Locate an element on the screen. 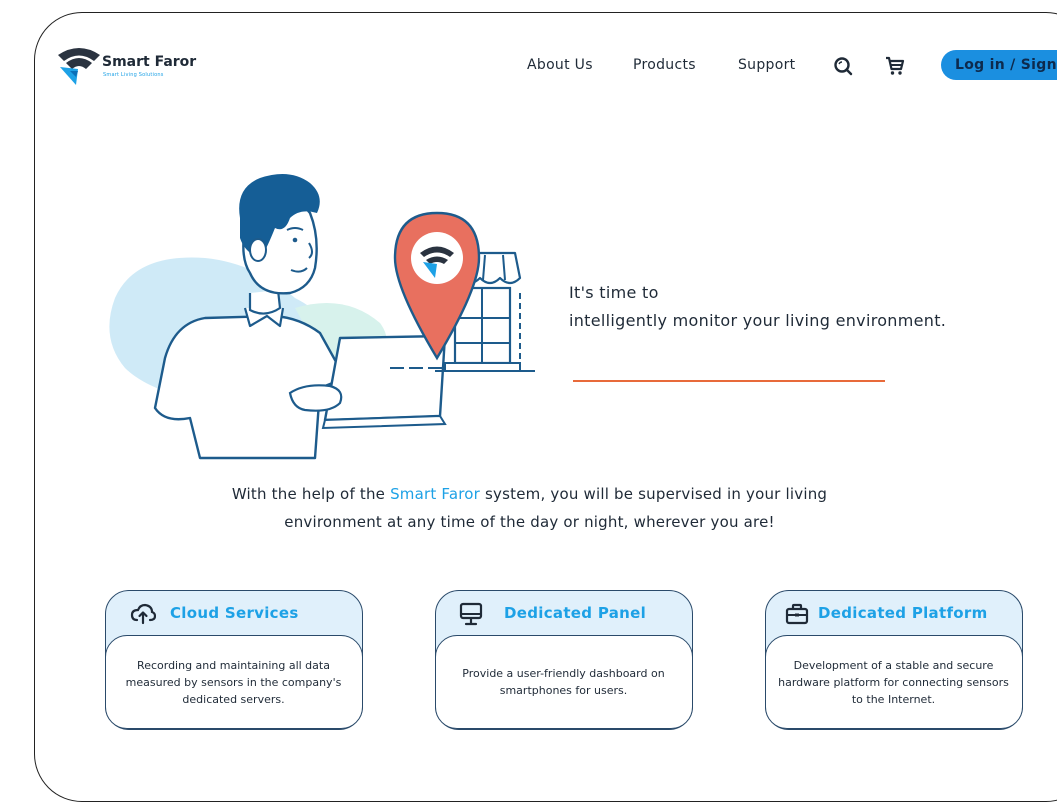 This screenshot has width=1057, height=802. search-icon is located at coordinates (843, 66).